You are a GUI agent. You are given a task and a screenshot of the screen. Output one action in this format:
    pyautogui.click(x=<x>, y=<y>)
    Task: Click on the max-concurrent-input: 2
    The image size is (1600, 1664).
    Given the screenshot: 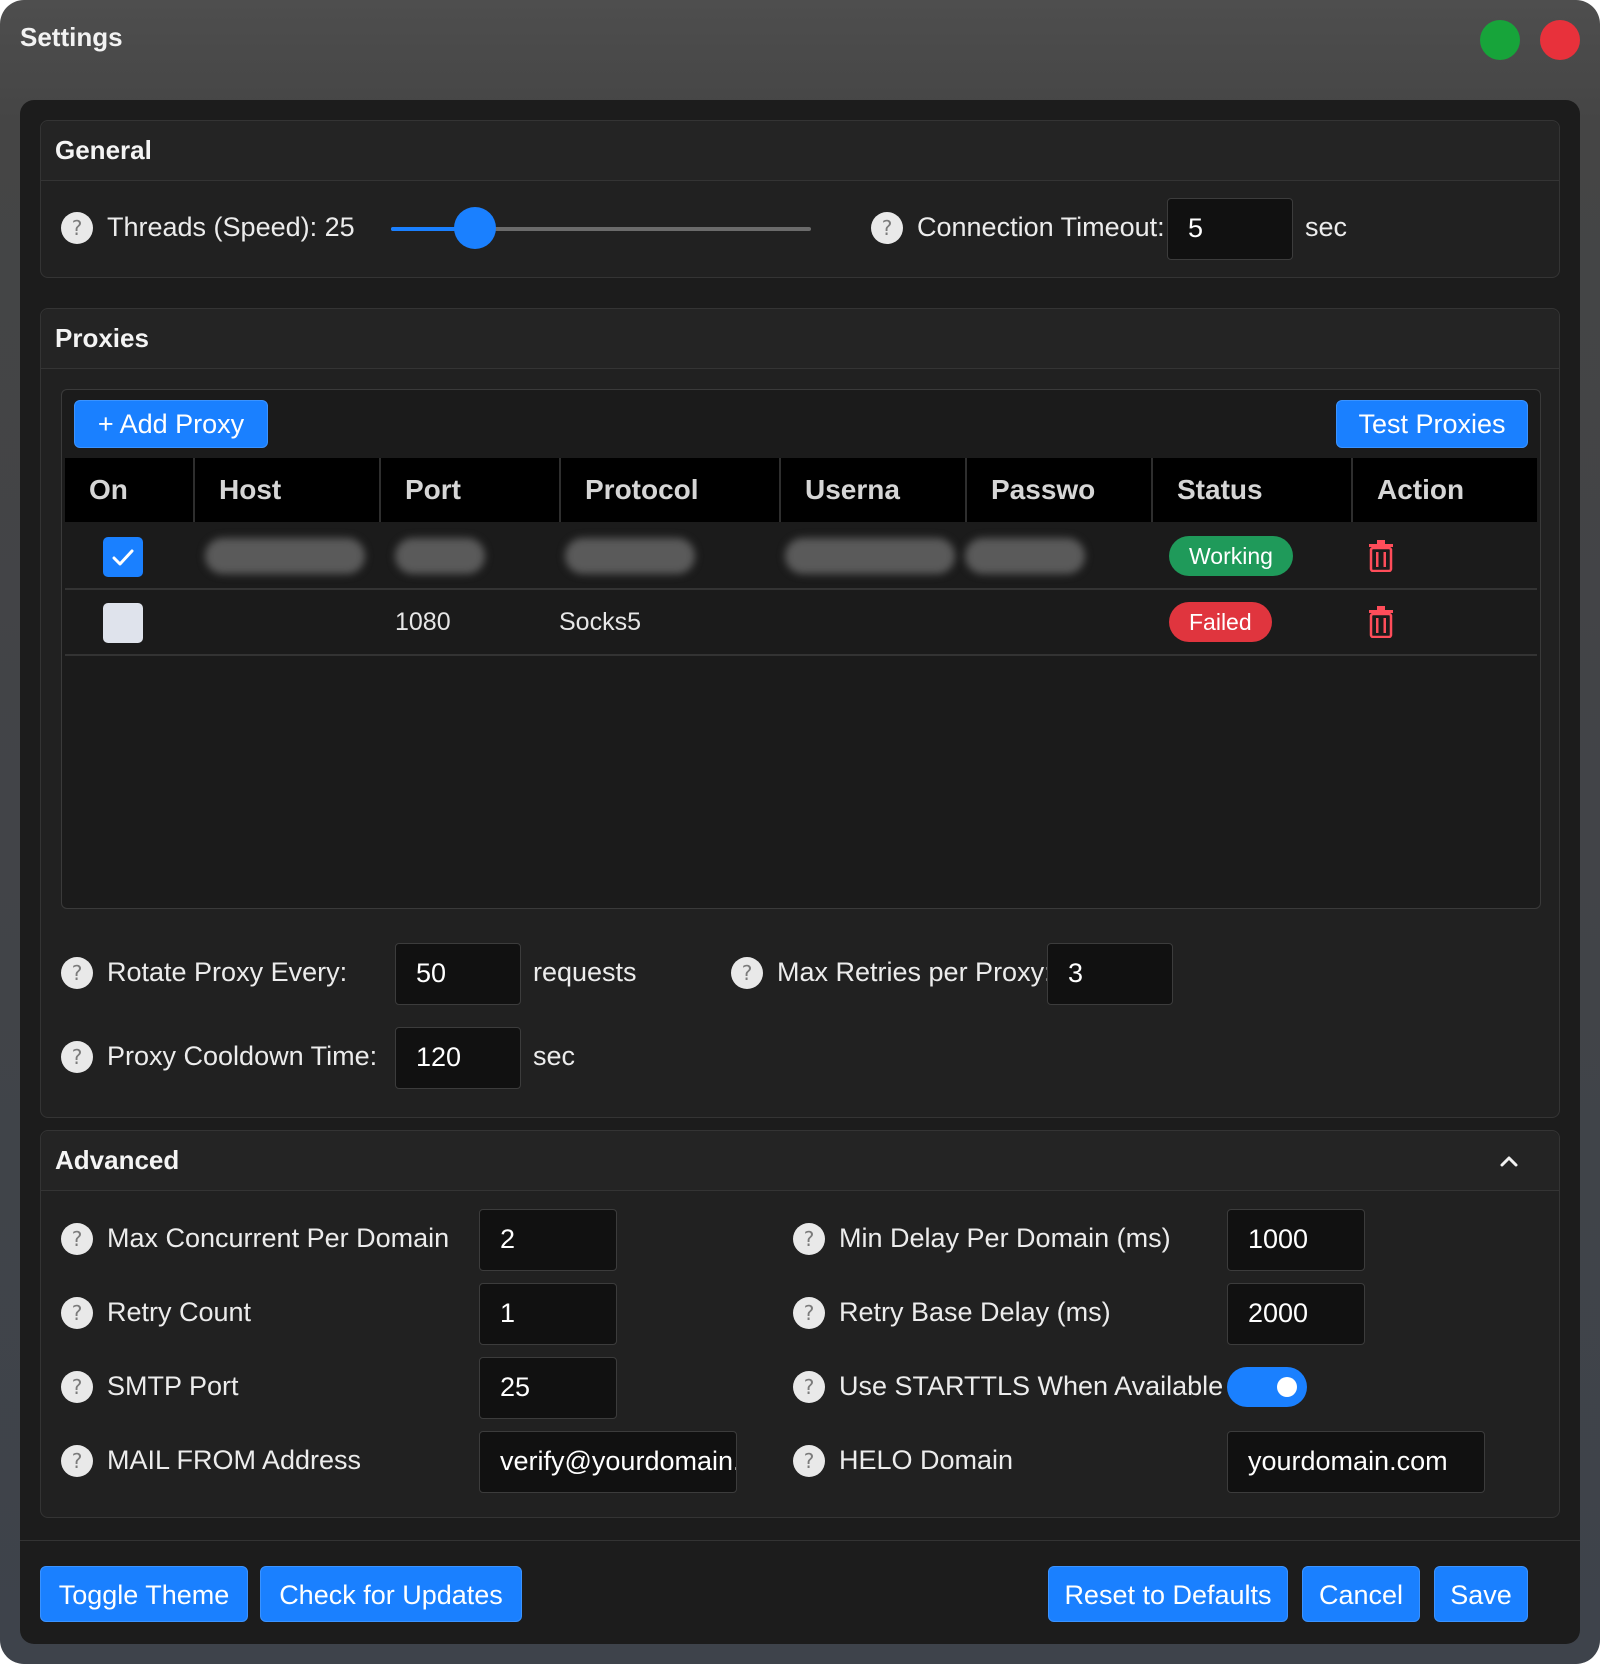 What is the action you would take?
    pyautogui.click(x=548, y=1240)
    